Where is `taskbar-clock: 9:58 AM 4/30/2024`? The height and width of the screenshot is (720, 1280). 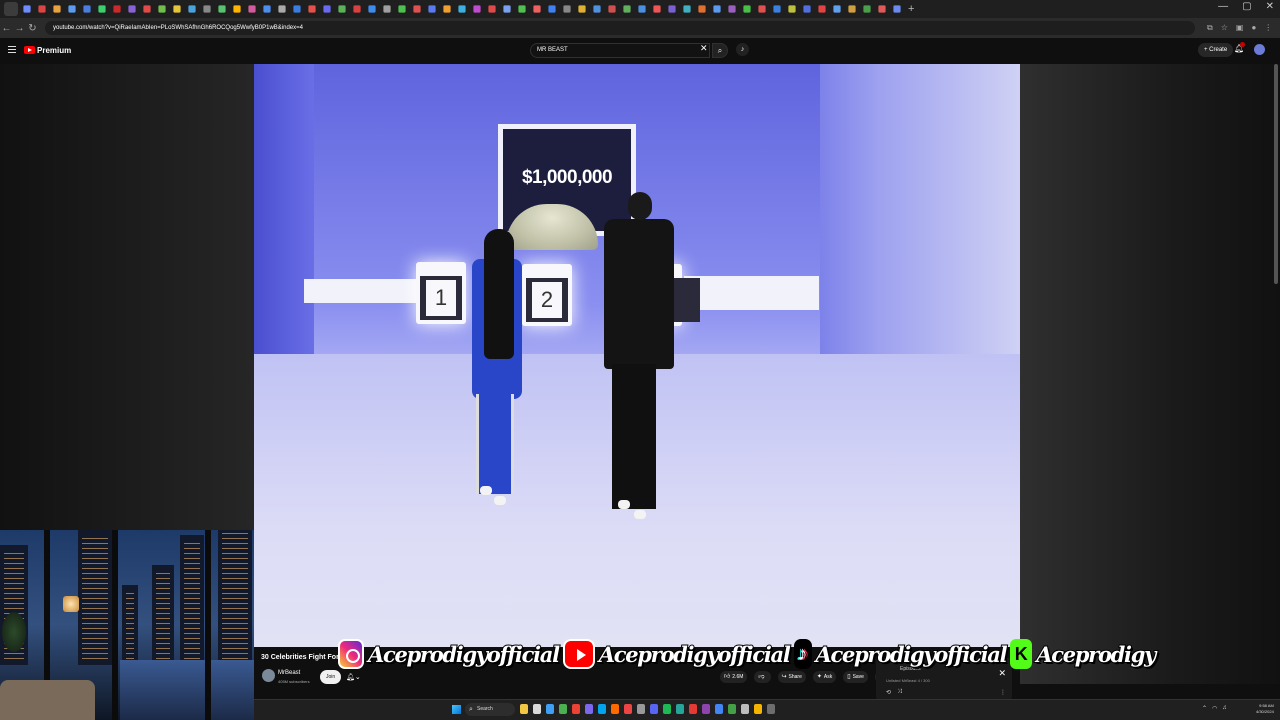 taskbar-clock: 9:58 AM 4/30/2024 is located at coordinates (1265, 709).